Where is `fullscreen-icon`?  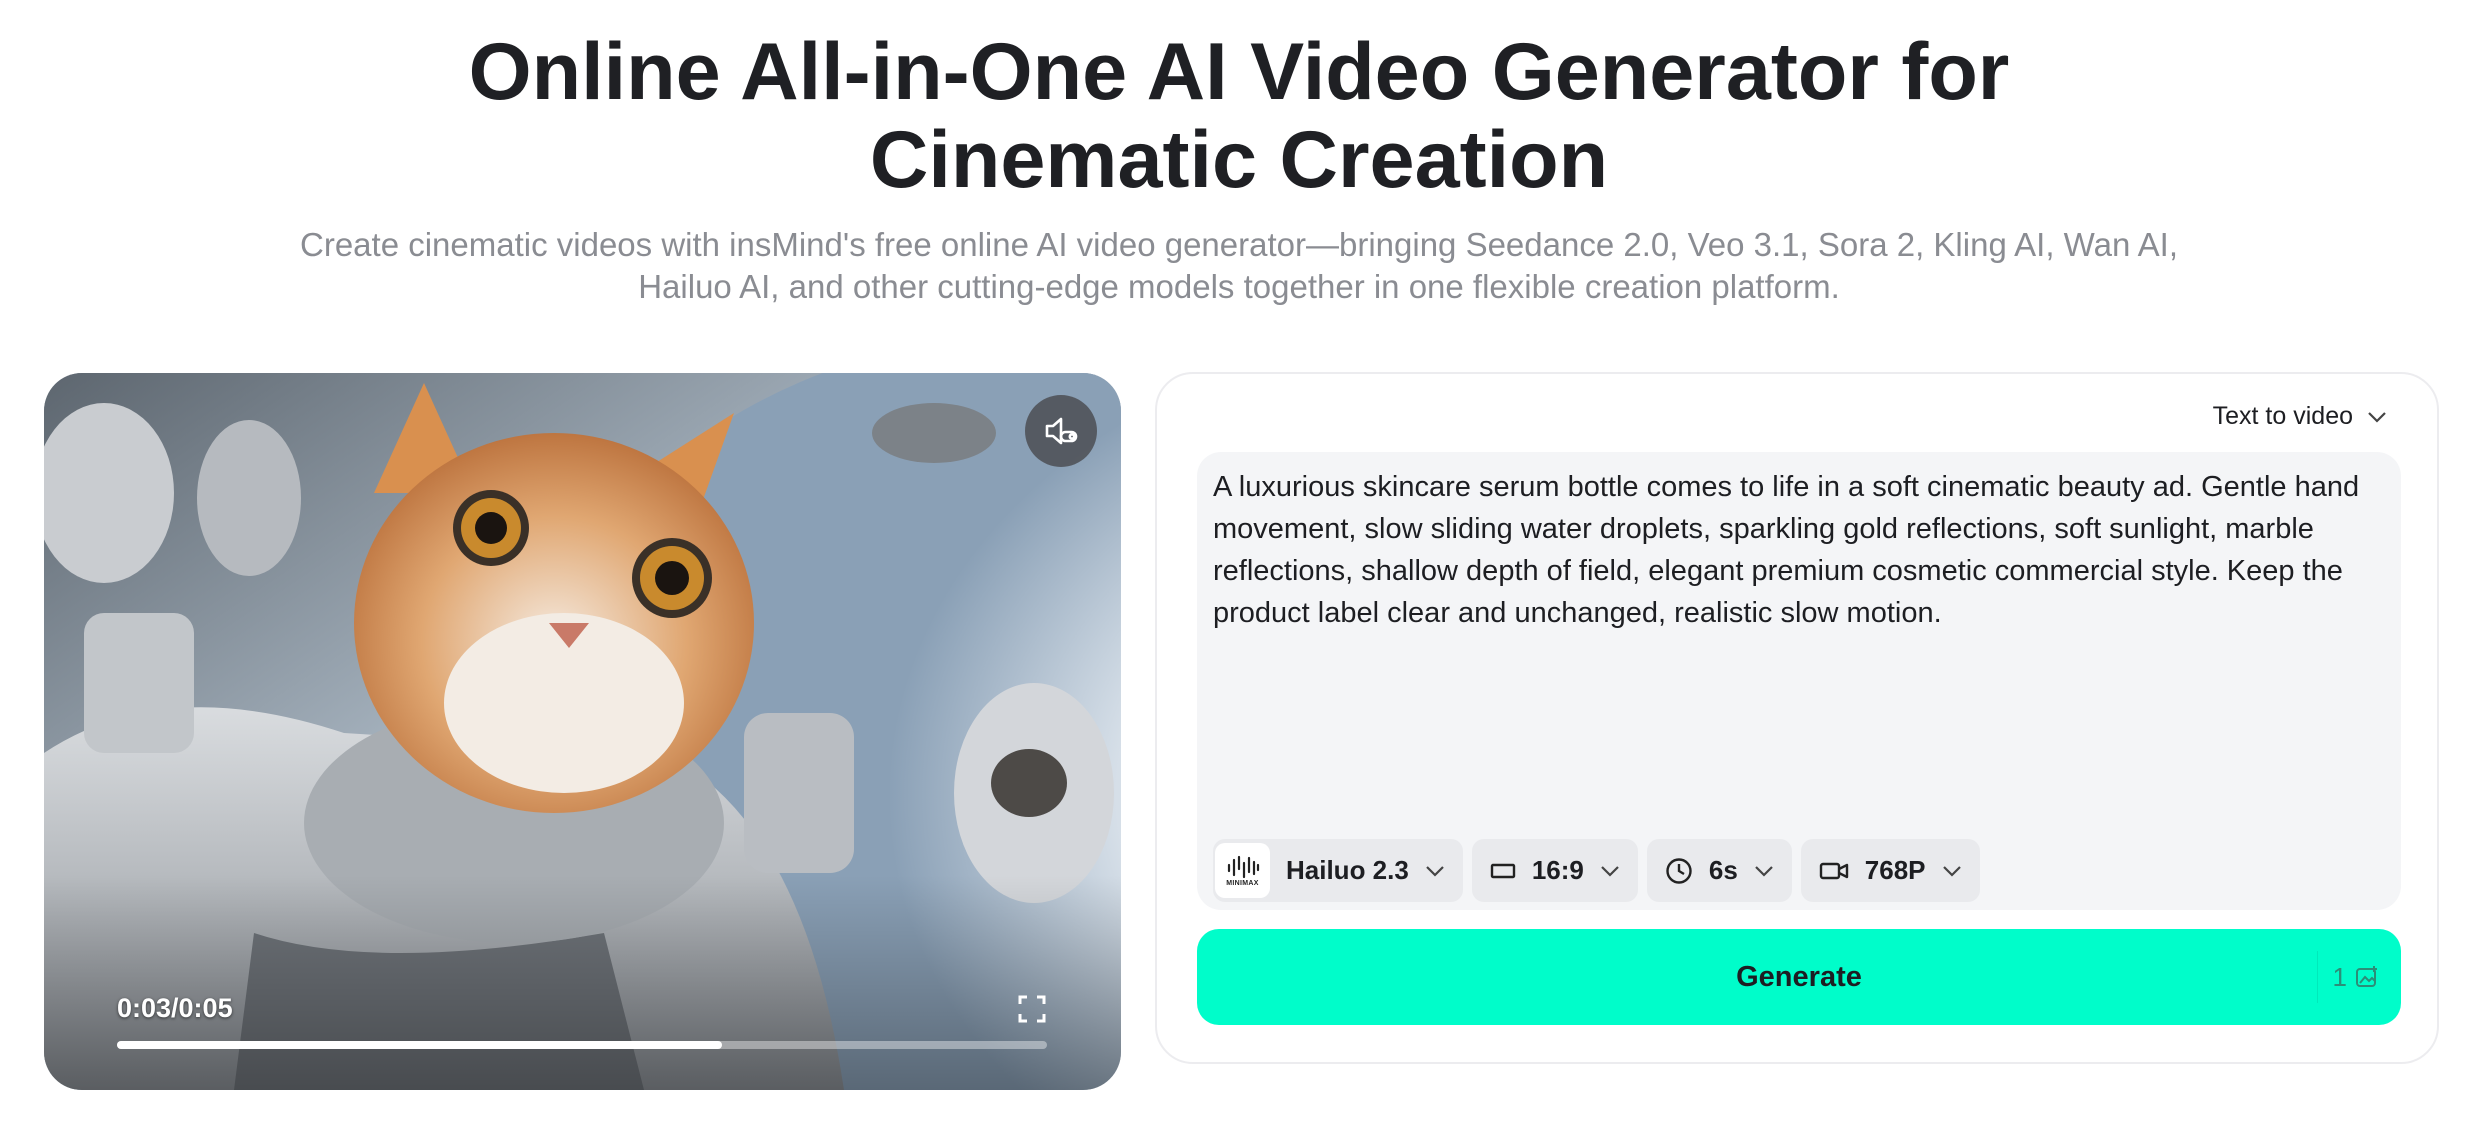 fullscreen-icon is located at coordinates (1032, 1009).